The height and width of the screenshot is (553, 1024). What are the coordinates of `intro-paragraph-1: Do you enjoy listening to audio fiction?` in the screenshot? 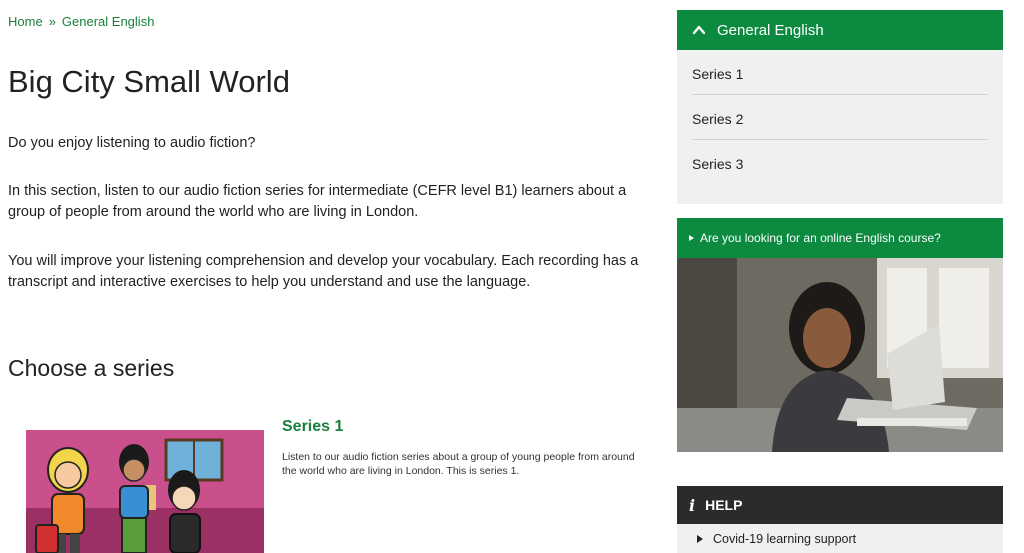 It's located at (132, 143).